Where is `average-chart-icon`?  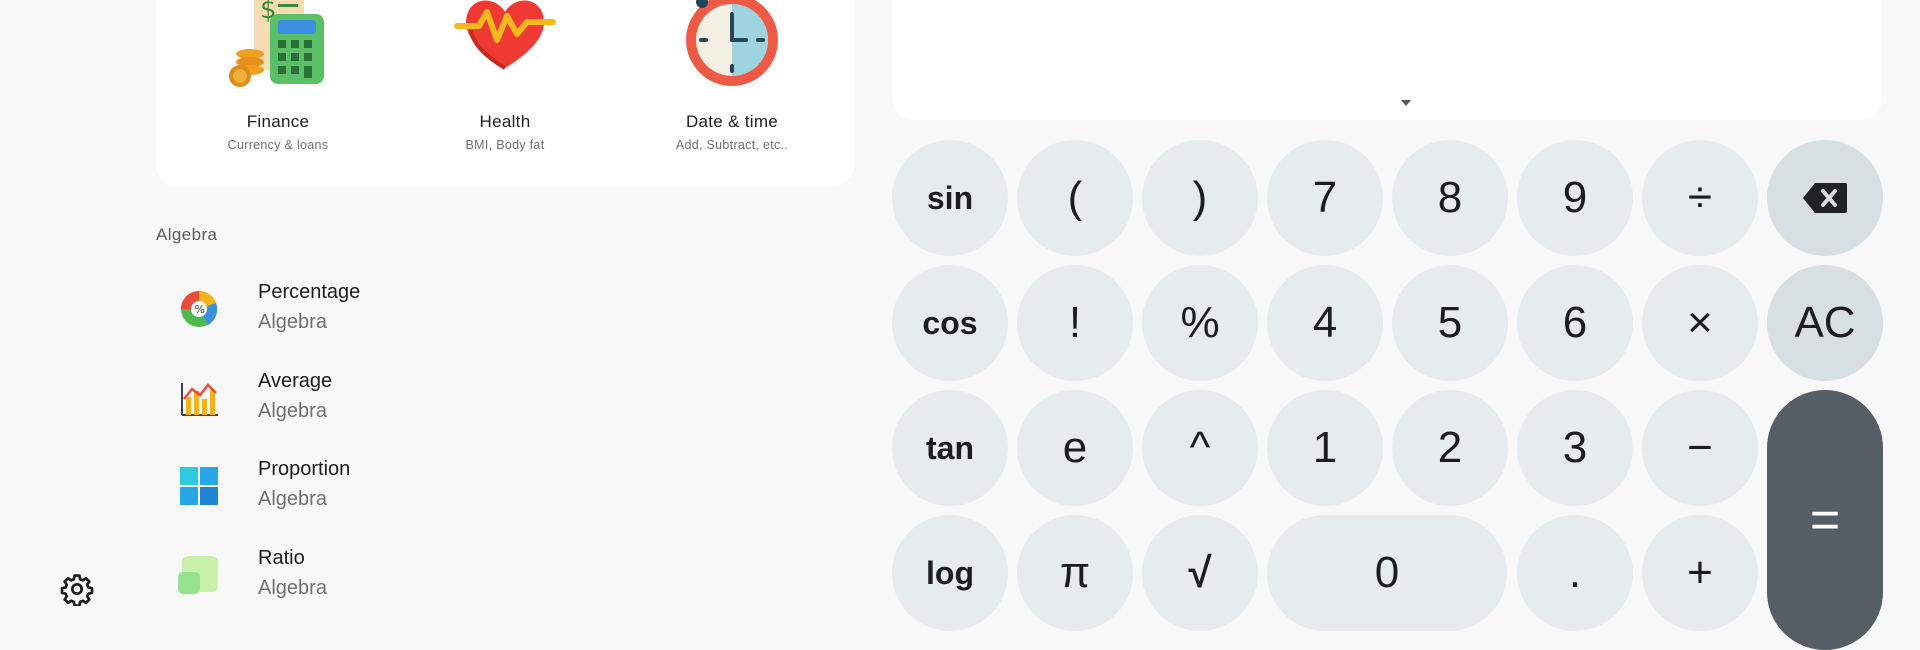
average-chart-icon is located at coordinates (199, 399).